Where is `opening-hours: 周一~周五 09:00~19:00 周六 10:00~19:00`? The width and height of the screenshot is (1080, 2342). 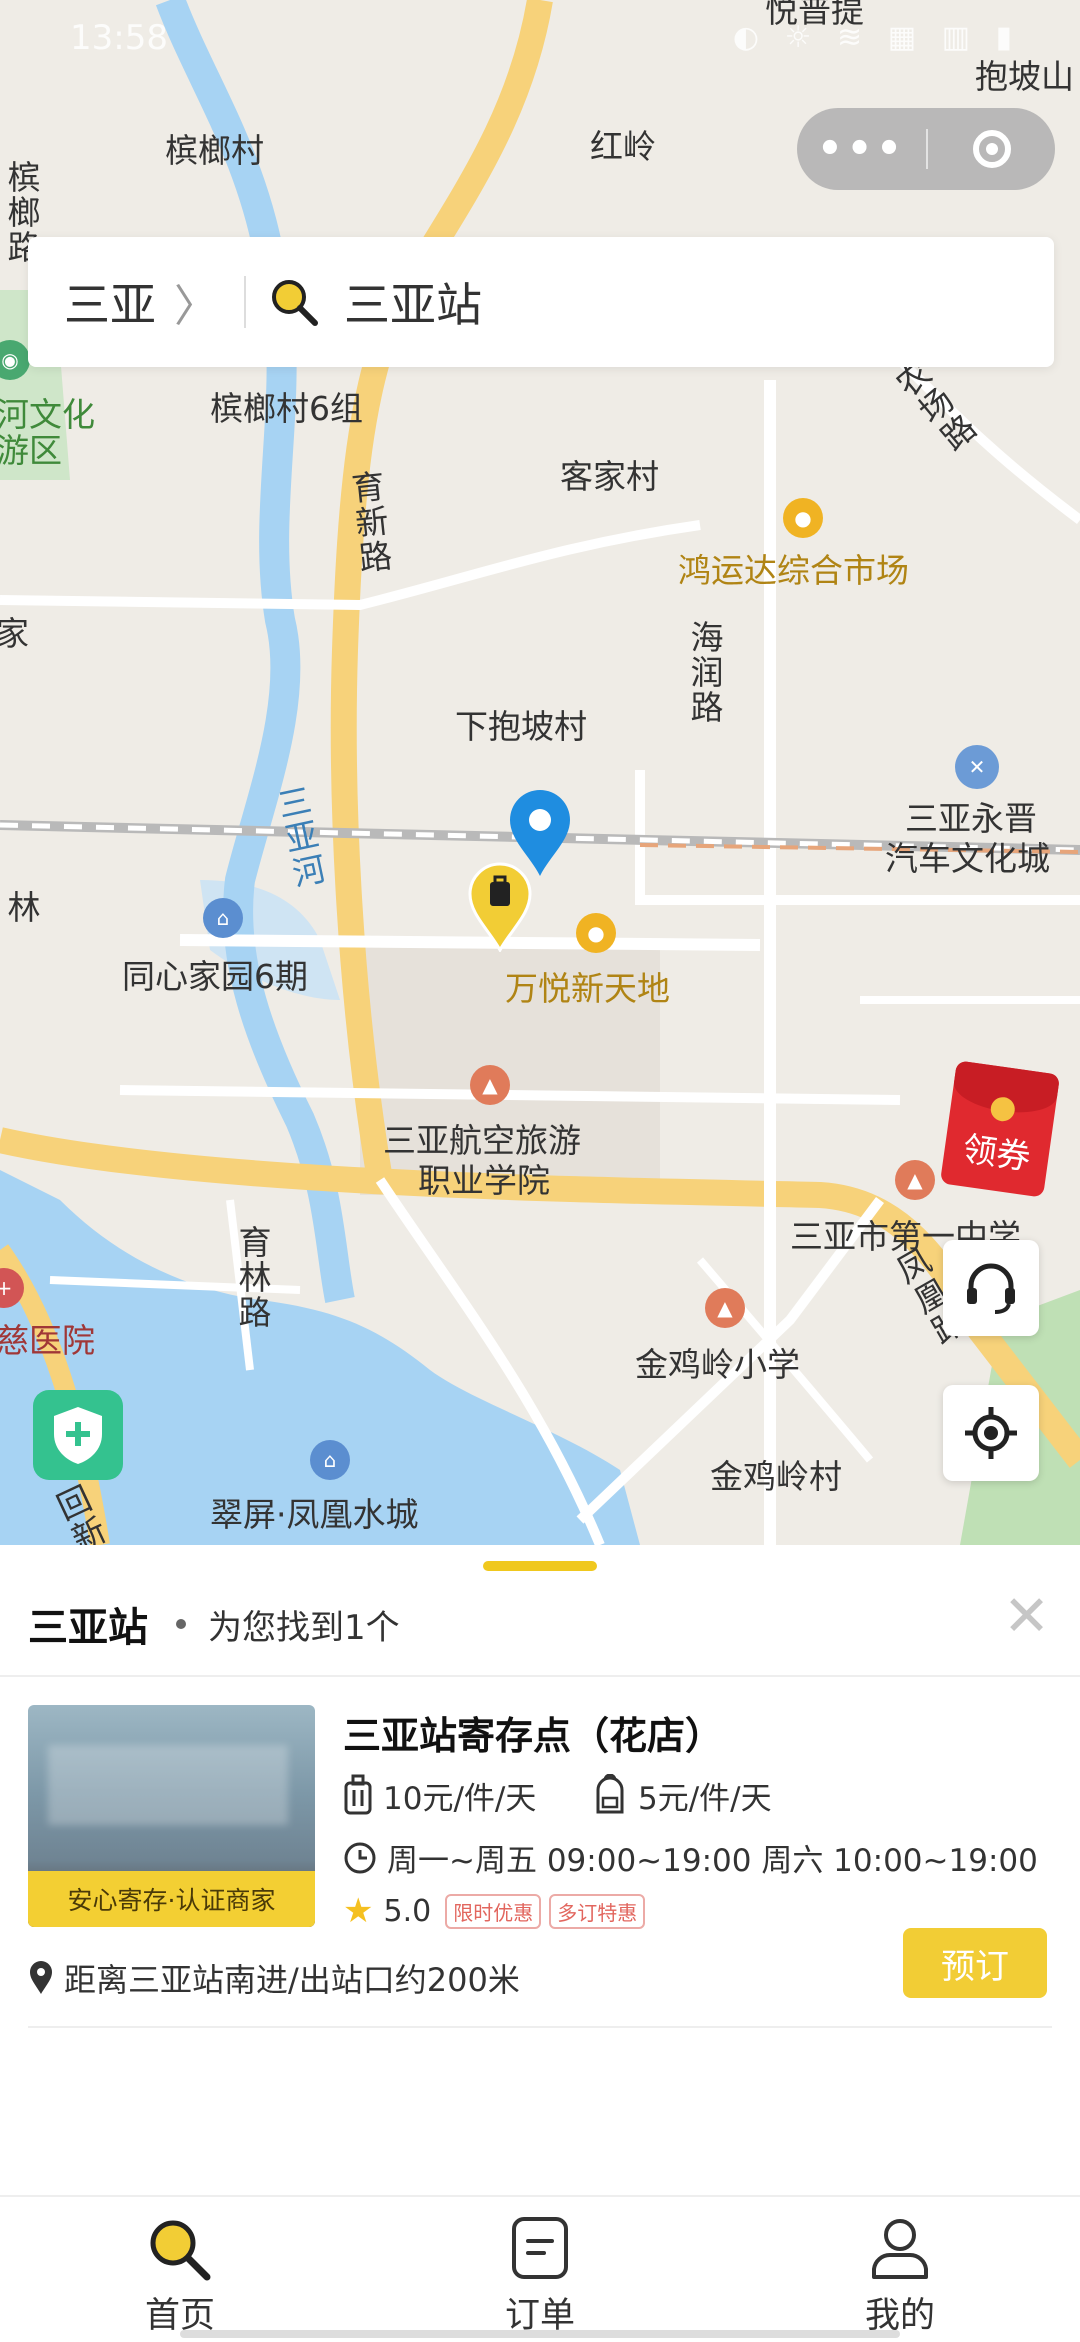
opening-hours: 周一~周五 09:00~19:00 周六 10:00~19:00 is located at coordinates (690, 1857).